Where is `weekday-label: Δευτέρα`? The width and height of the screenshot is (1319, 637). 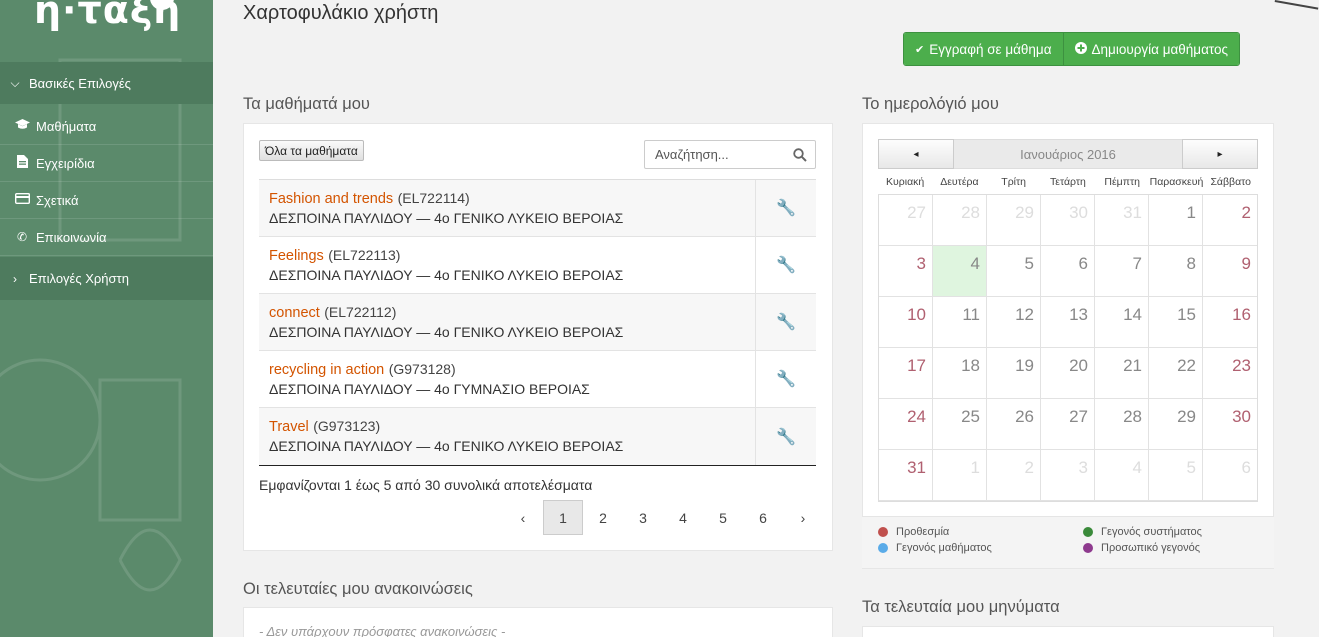
weekday-label: Δευτέρα is located at coordinates (959, 181).